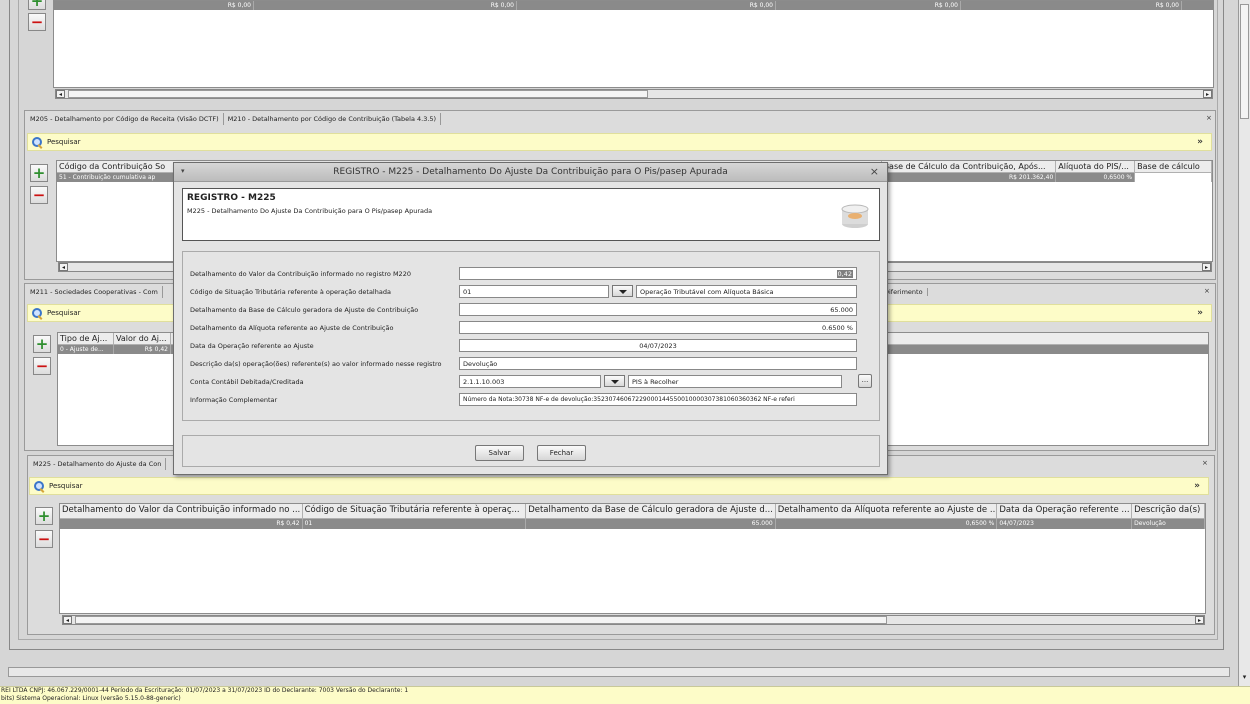  Describe the element at coordinates (247, 382) in the screenshot. I see `conta-label: Conta Contábil Debitada/Creditada` at that location.